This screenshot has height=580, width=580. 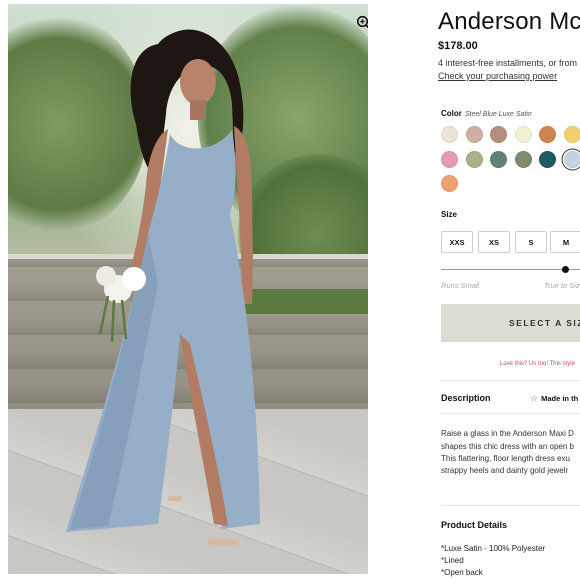 What do you see at coordinates (494, 242) in the screenshot?
I see `size-option-xs: XS` at bounding box center [494, 242].